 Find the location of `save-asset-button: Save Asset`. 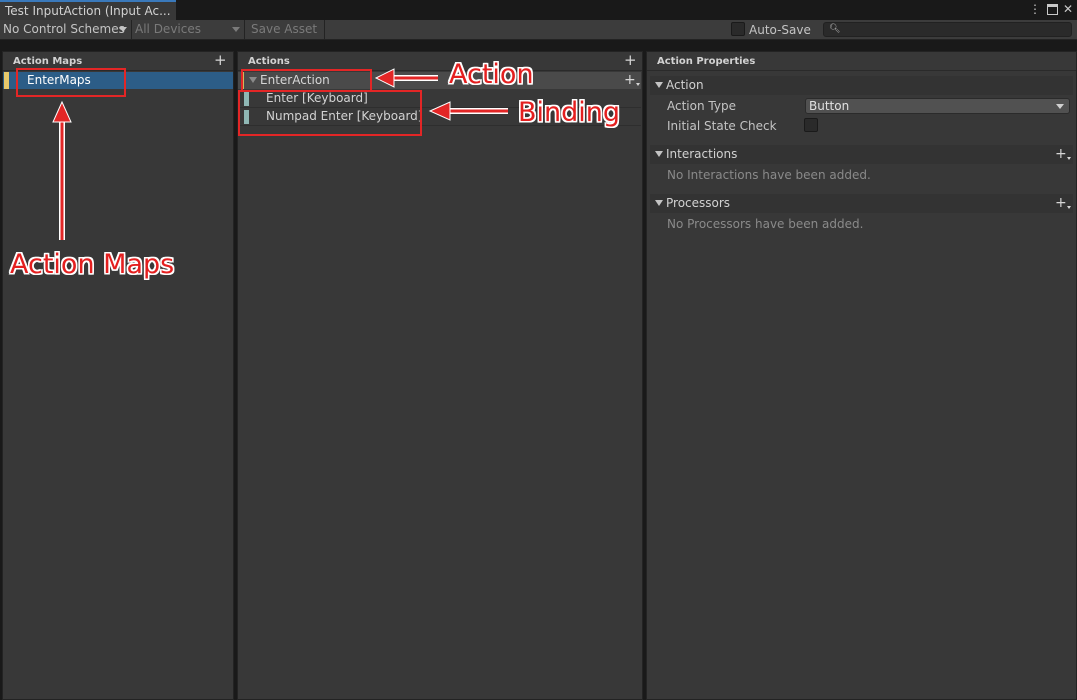

save-asset-button: Save Asset is located at coordinates (286, 30).